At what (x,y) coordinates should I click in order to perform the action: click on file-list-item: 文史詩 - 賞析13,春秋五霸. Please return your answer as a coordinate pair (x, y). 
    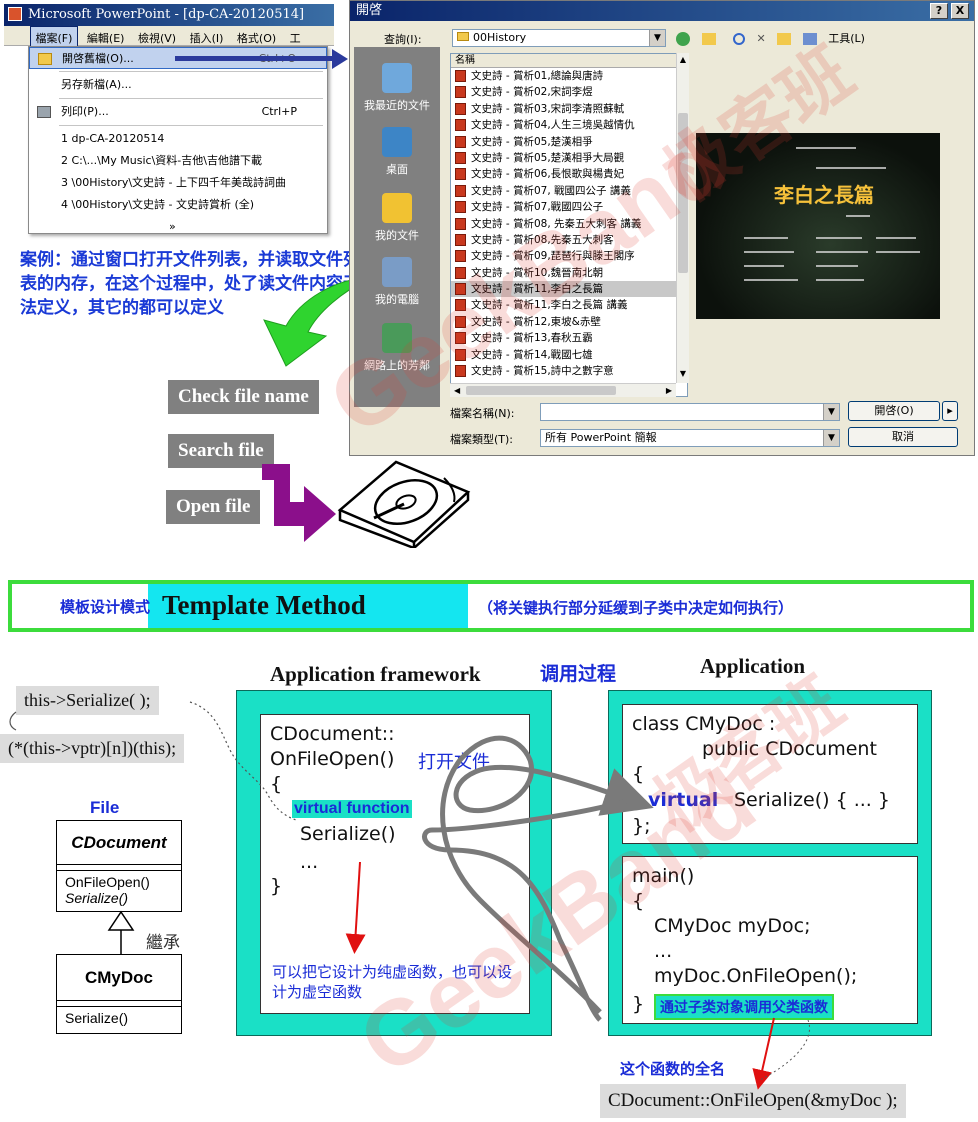
    Looking at the image, I should click on (569, 338).